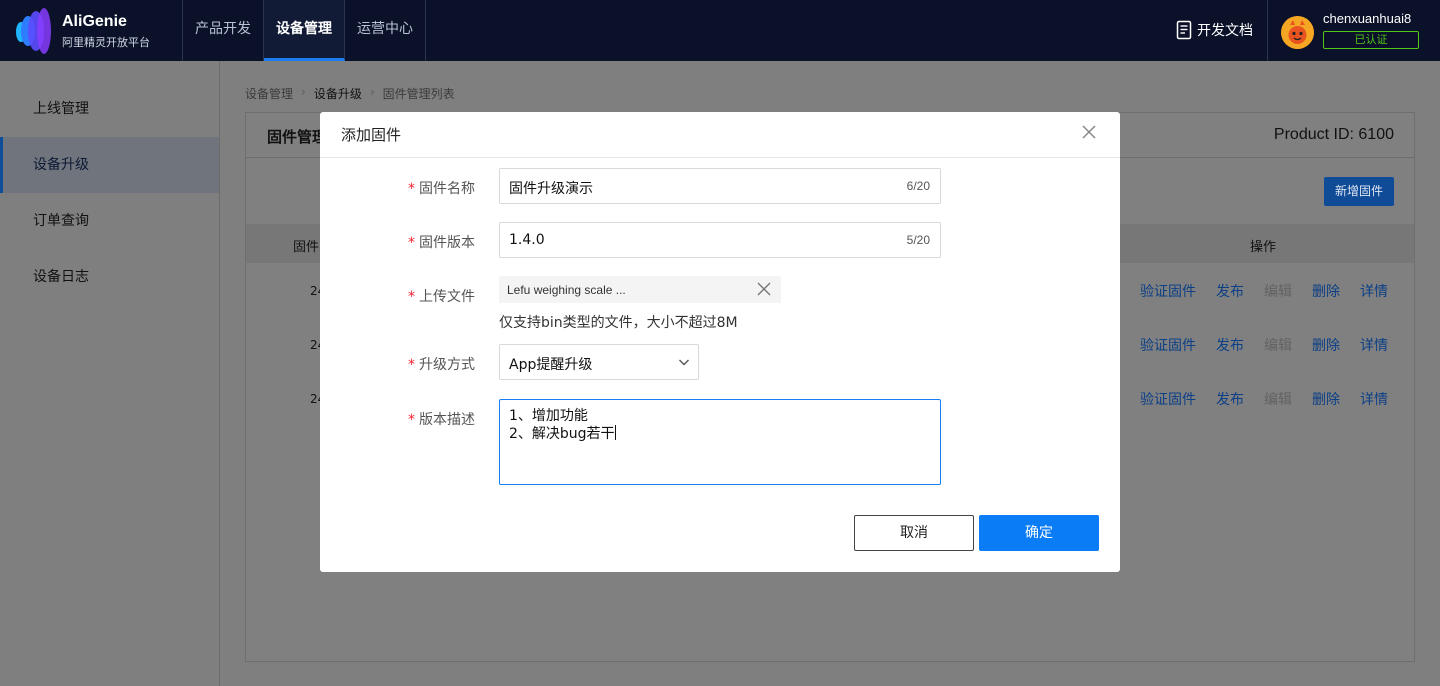 Image resolution: width=1440 pixels, height=686 pixels. What do you see at coordinates (684, 362) in the screenshot?
I see `chevron-down-icon` at bounding box center [684, 362].